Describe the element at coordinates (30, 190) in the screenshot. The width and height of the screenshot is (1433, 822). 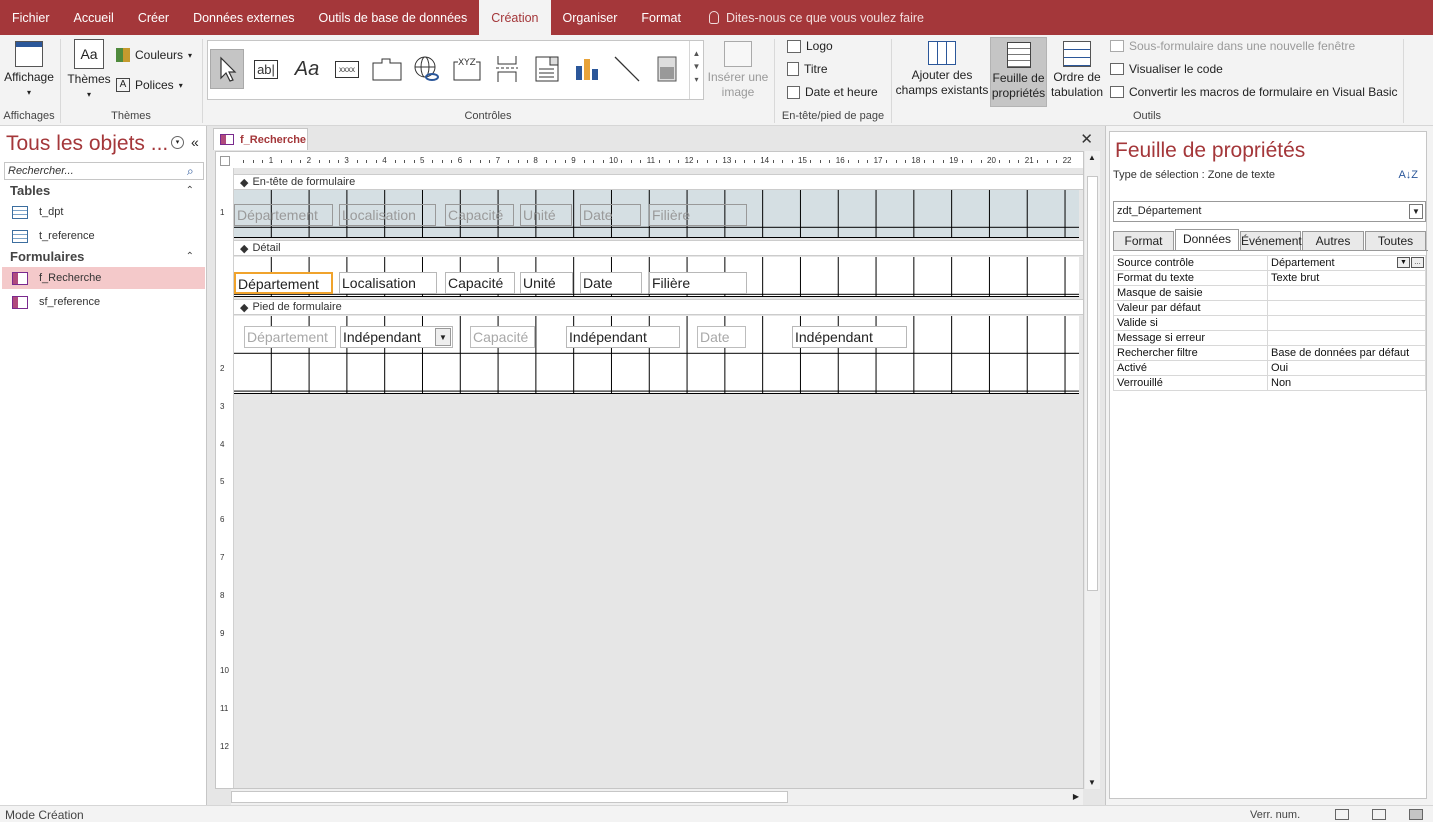
I see `nav-section-tables: Tables` at that location.